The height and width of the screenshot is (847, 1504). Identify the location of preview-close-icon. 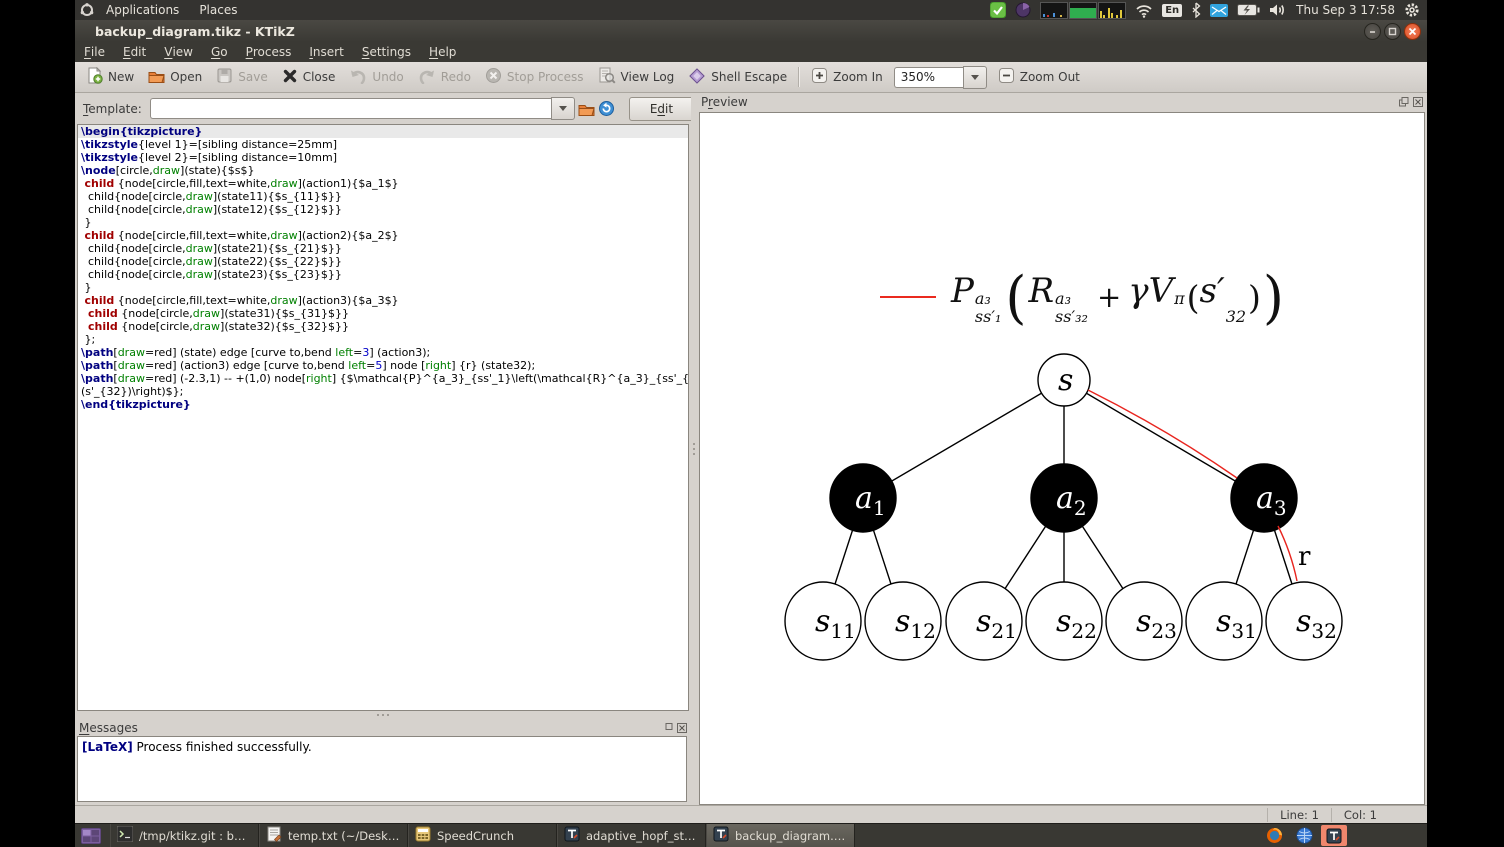
(1417, 101).